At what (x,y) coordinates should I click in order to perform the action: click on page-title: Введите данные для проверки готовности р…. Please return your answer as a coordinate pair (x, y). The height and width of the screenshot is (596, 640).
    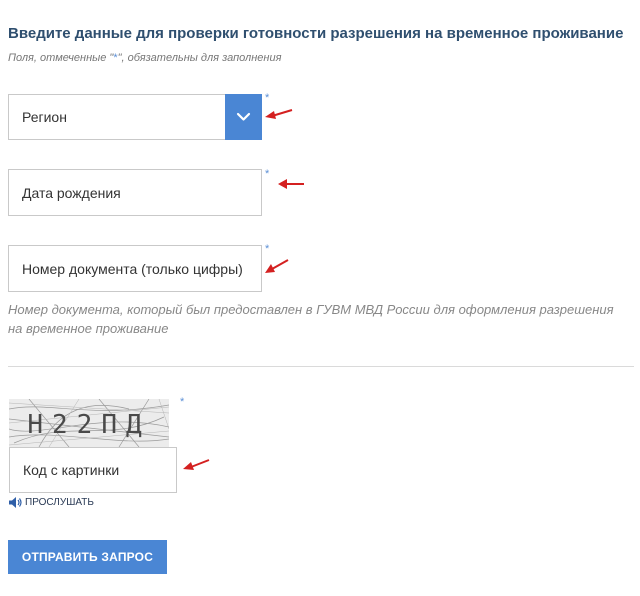
    Looking at the image, I should click on (316, 33).